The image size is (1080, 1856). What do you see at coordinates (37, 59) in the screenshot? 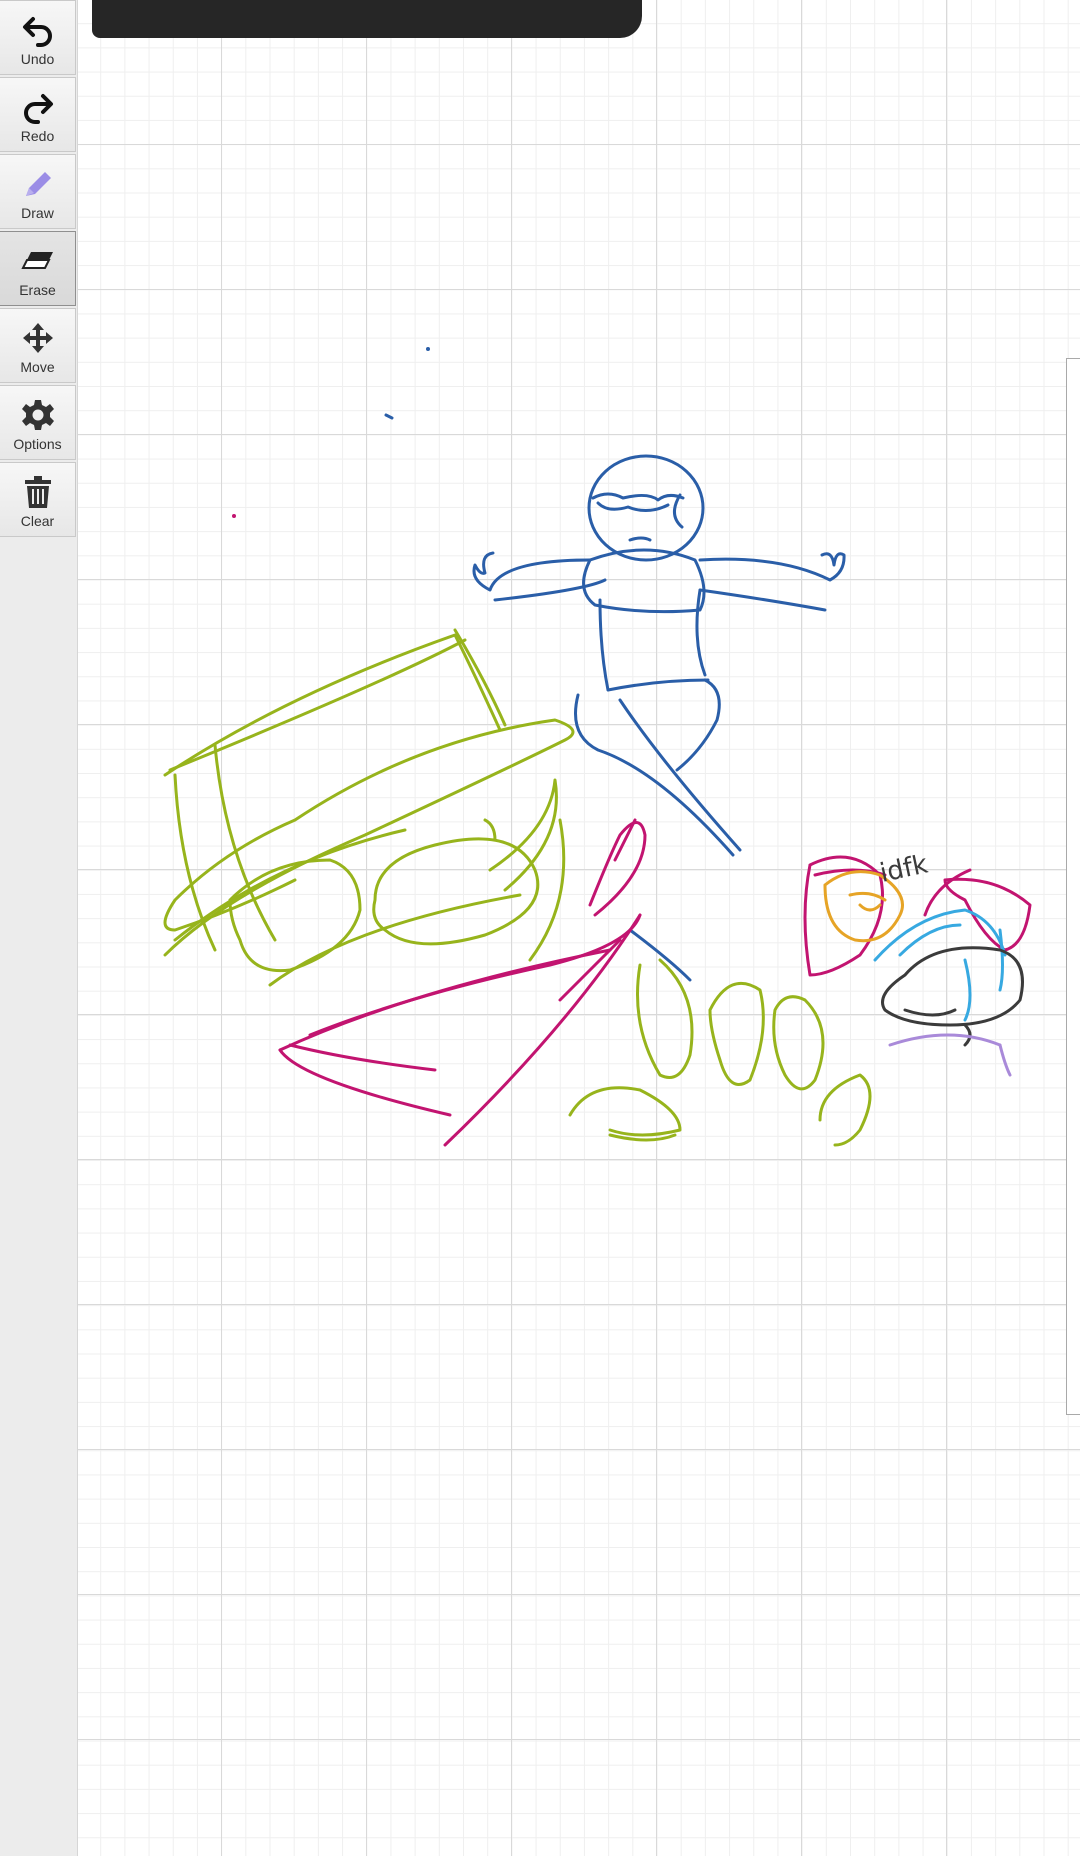
I see `undo-label: Undo` at bounding box center [37, 59].